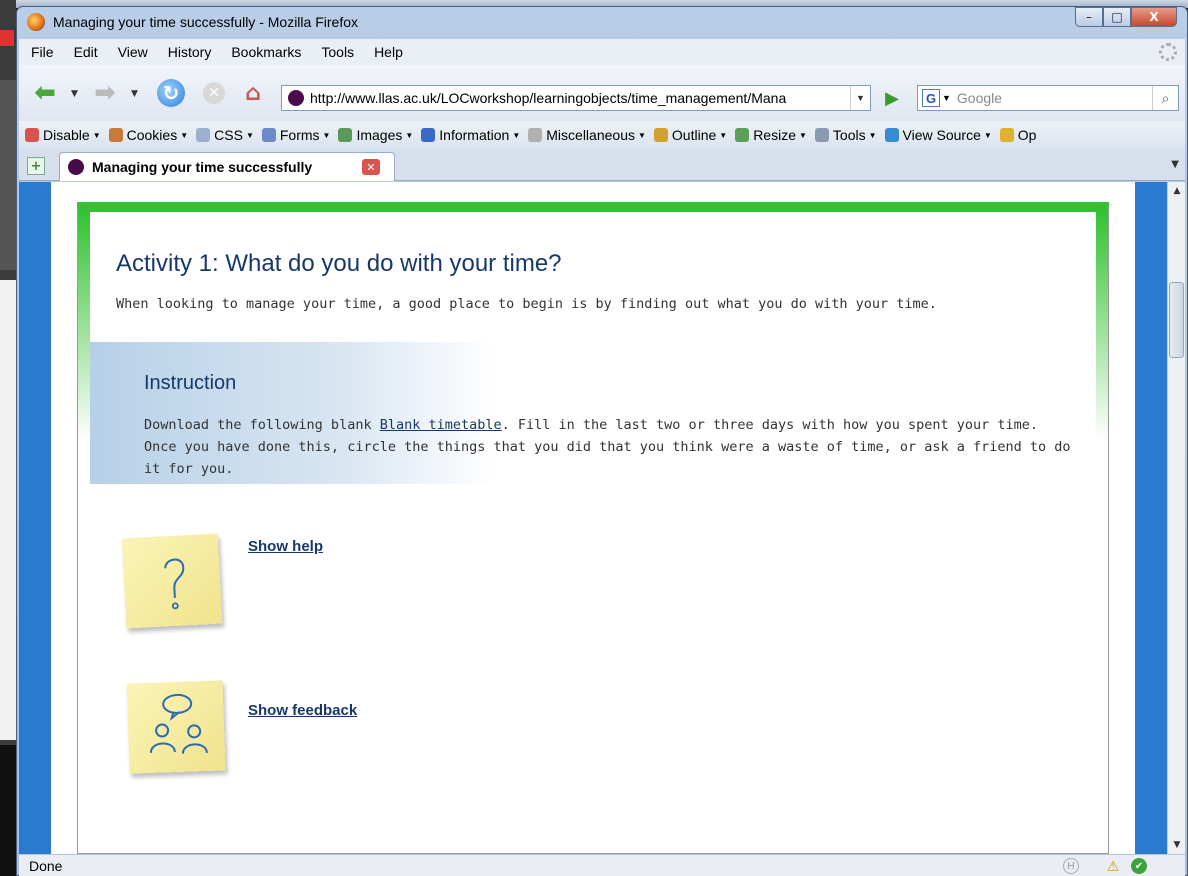 The width and height of the screenshot is (1188, 876). I want to click on home-button: ⌂, so click(253, 93).